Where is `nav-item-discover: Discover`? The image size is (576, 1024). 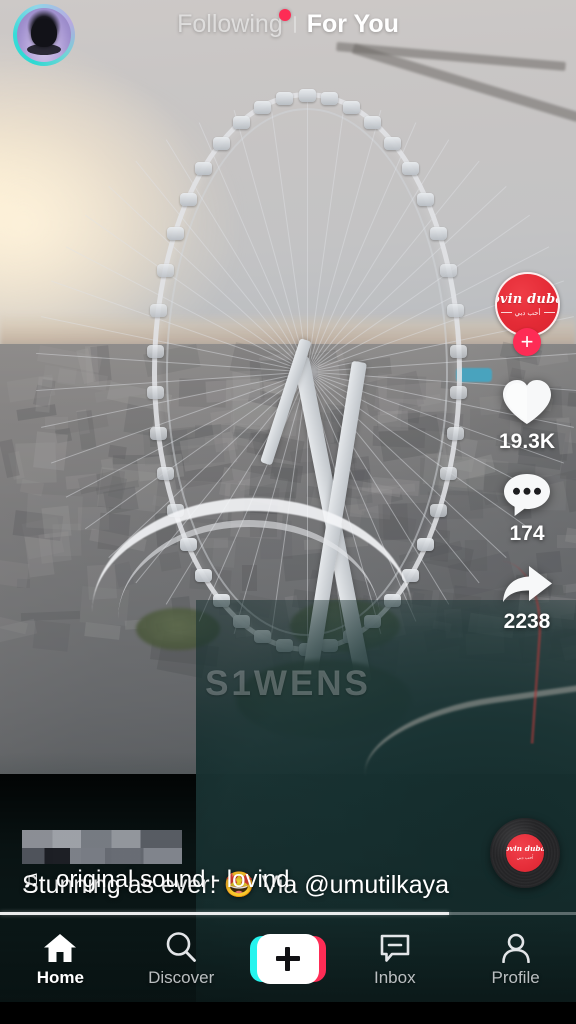
nav-item-discover: Discover is located at coordinates (181, 958).